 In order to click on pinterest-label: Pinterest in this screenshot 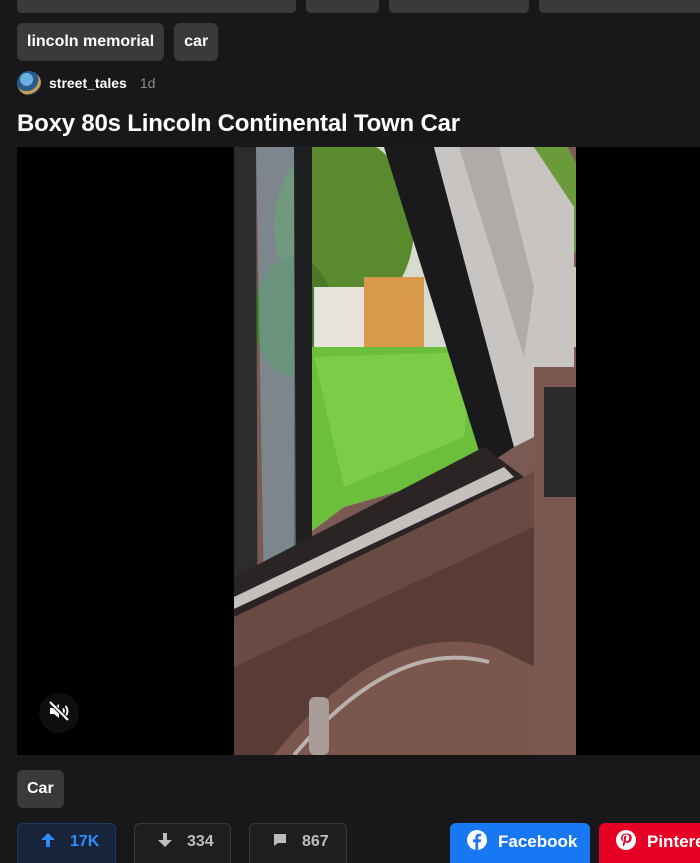, I will do `click(673, 841)`.